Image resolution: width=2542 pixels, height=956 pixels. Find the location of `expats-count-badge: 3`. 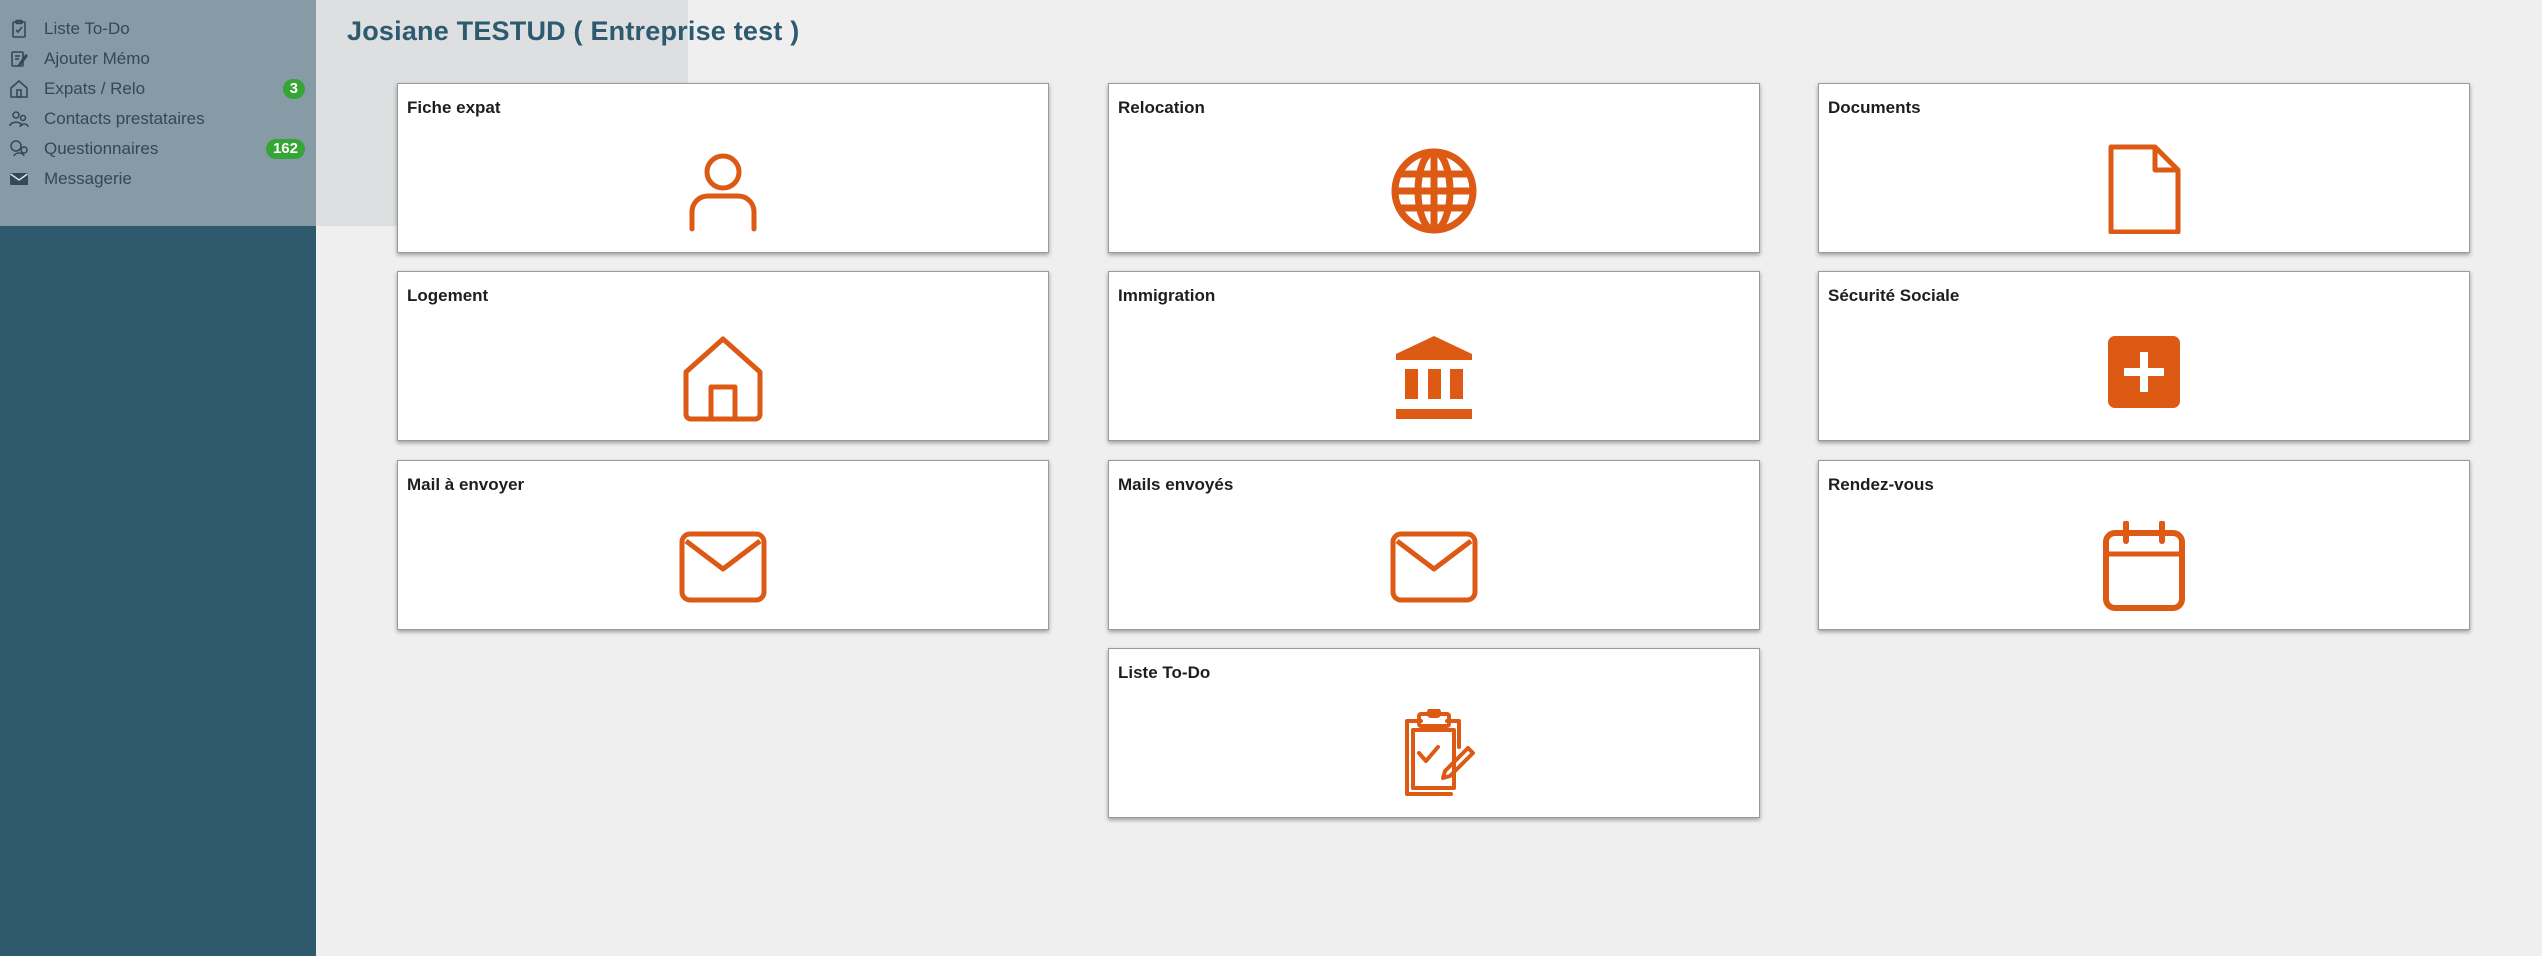

expats-count-badge: 3 is located at coordinates (293, 89).